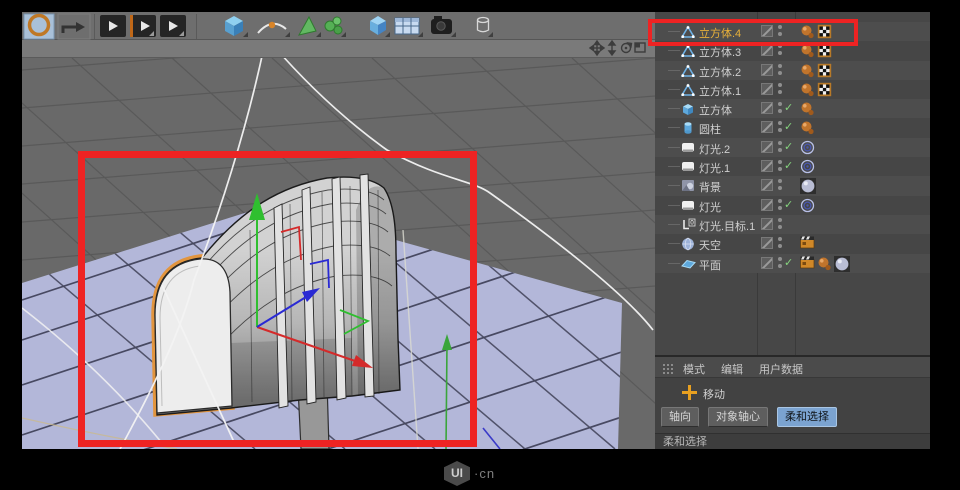  Describe the element at coordinates (113, 26) in the screenshot. I see `render-view-icon` at that location.